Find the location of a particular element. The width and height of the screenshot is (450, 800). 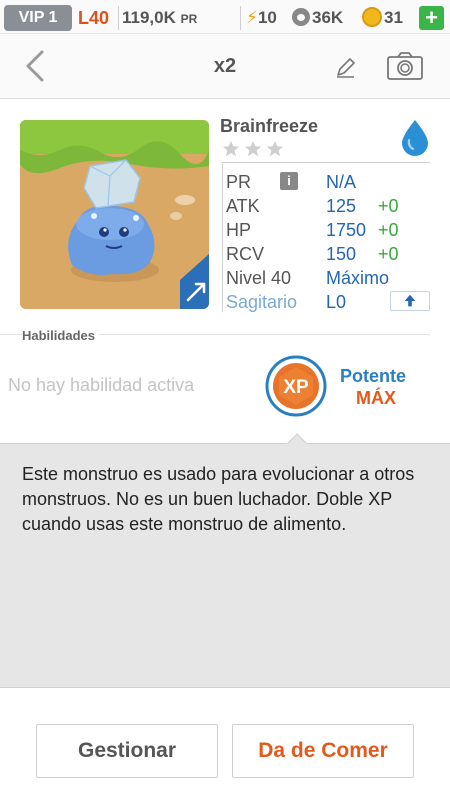

rcv-stat-bonus: +0 is located at coordinates (388, 254).